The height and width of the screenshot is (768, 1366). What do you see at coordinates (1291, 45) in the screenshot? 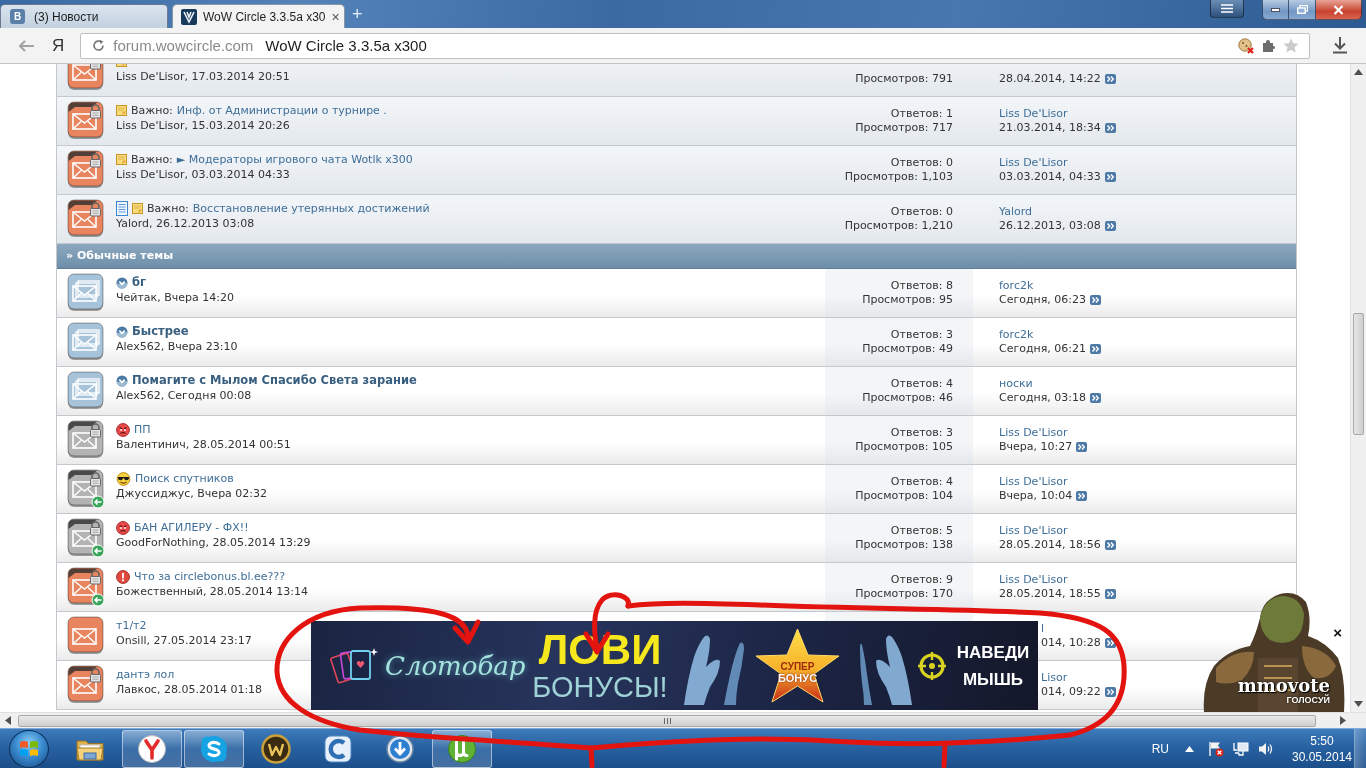
I see `star-icon` at bounding box center [1291, 45].